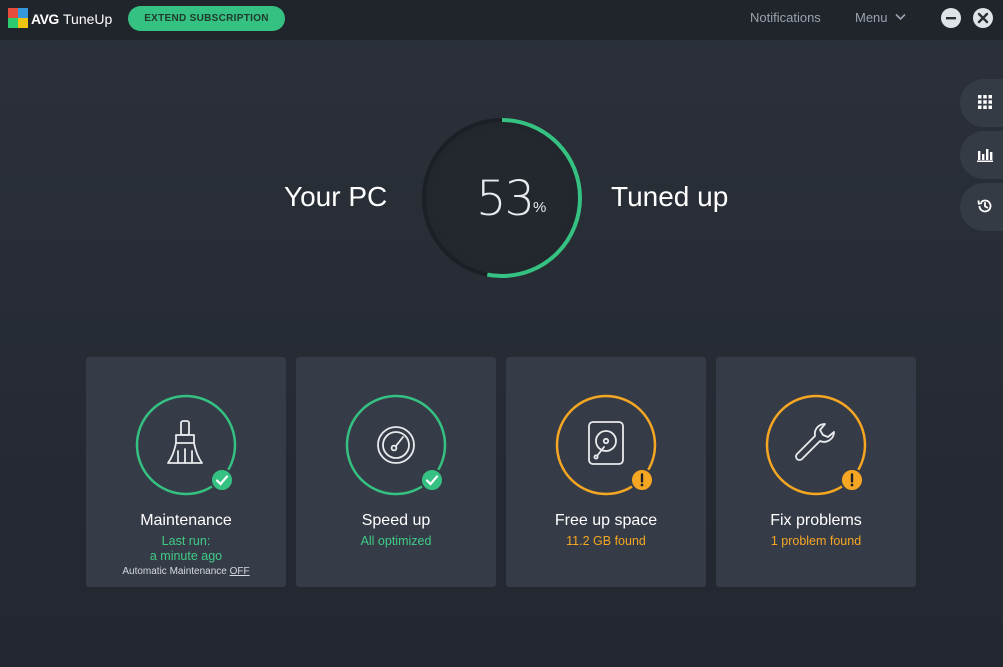  I want to click on card-status: 1 problem found, so click(816, 541).